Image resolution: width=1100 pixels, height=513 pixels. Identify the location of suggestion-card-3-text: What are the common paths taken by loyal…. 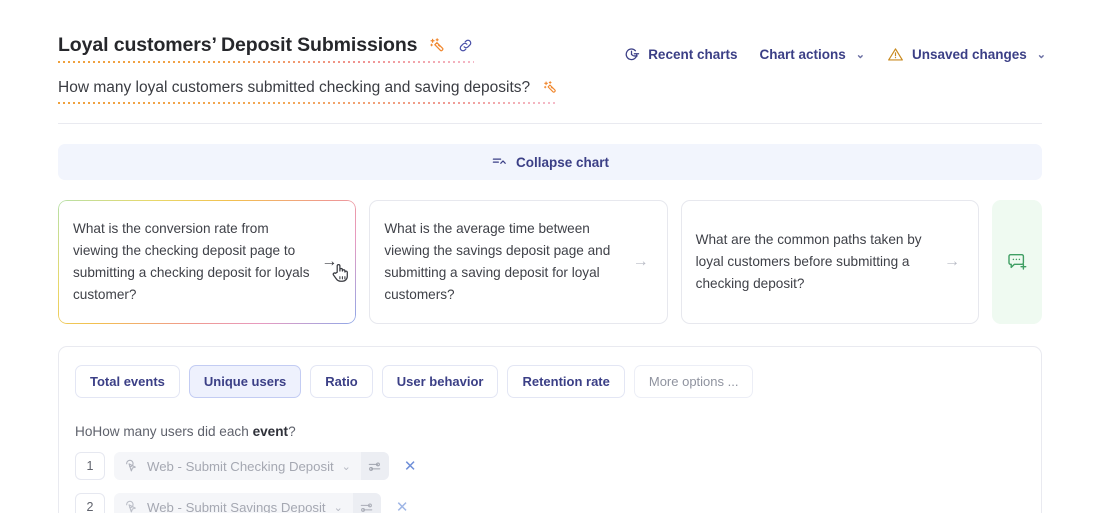
(808, 261).